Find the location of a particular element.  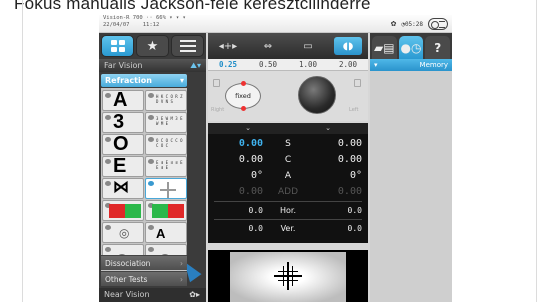

status-date: 22/04/07 is located at coordinates (116, 25).